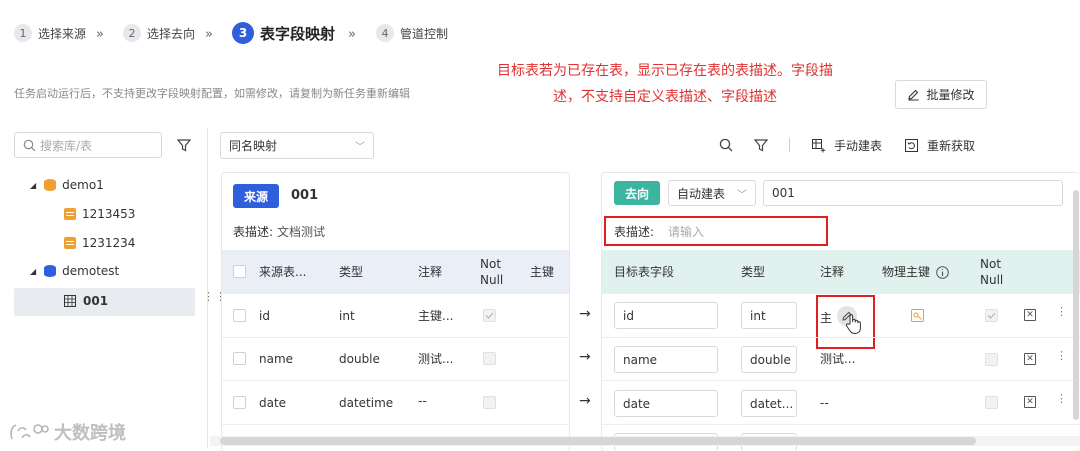  What do you see at coordinates (86, 301) in the screenshot?
I see `tree-item-001: 001` at bounding box center [86, 301].